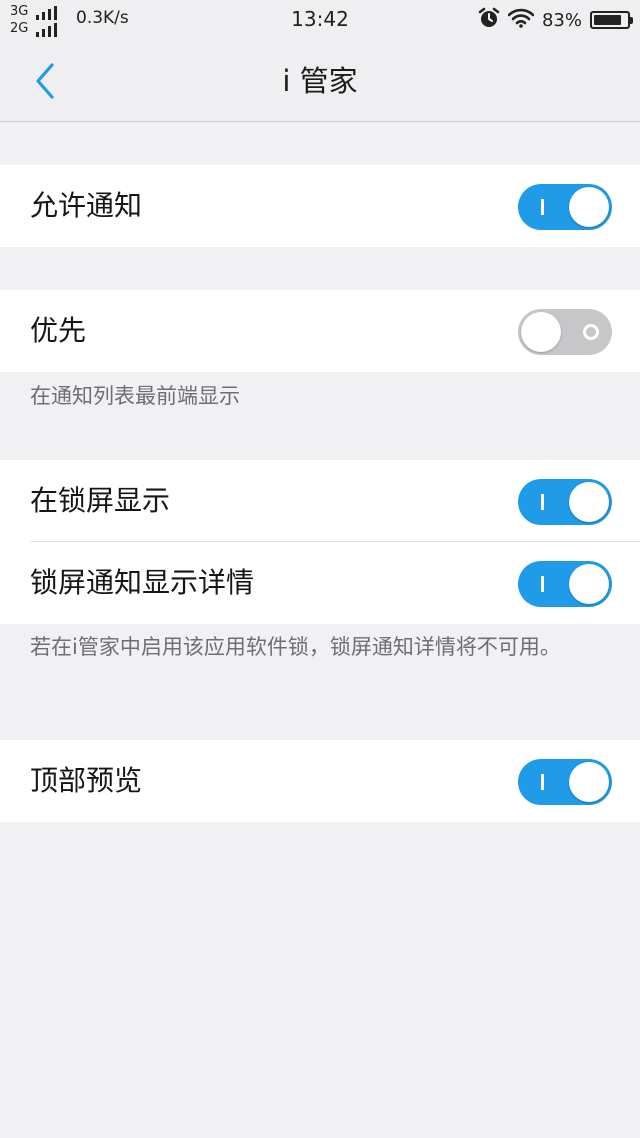  Describe the element at coordinates (565, 502) in the screenshot. I see `lock-screen-toggle` at that location.